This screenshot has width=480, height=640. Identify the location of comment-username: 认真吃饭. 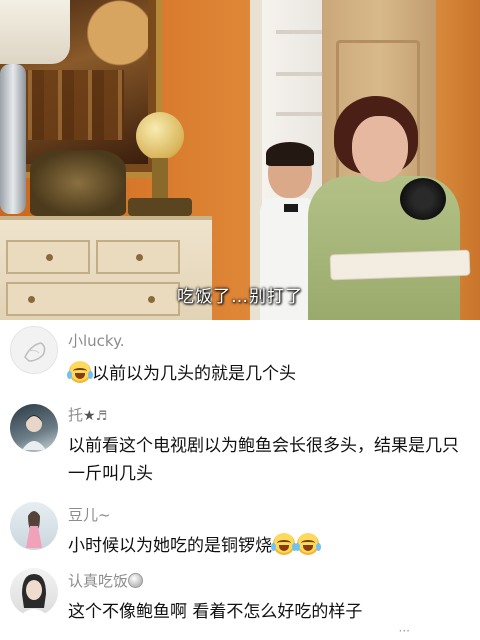
(106, 580).